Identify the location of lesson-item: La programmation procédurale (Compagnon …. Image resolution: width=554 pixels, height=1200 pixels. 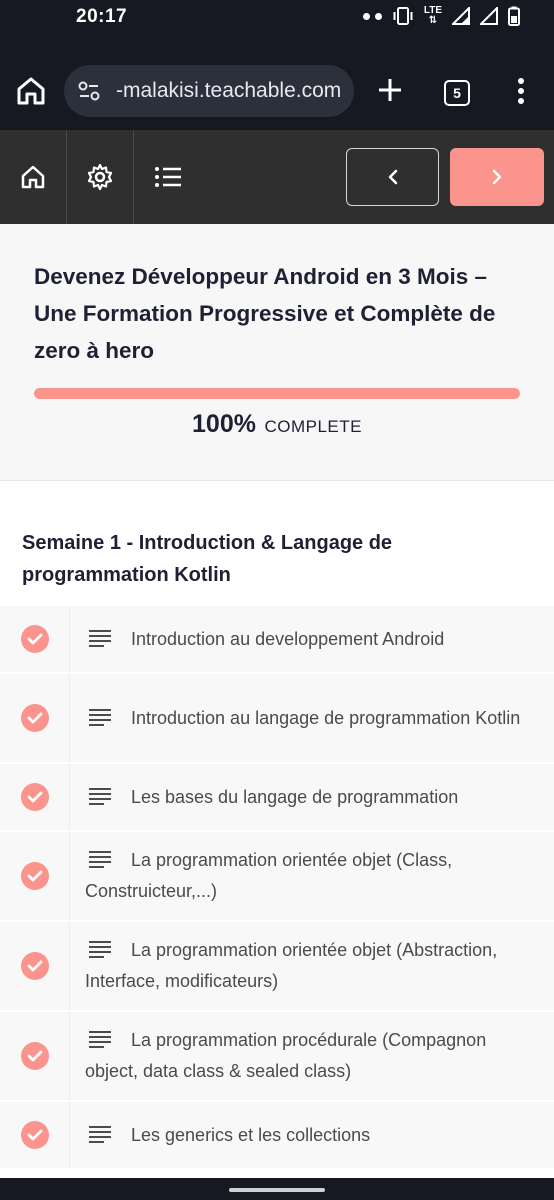
(277, 1057).